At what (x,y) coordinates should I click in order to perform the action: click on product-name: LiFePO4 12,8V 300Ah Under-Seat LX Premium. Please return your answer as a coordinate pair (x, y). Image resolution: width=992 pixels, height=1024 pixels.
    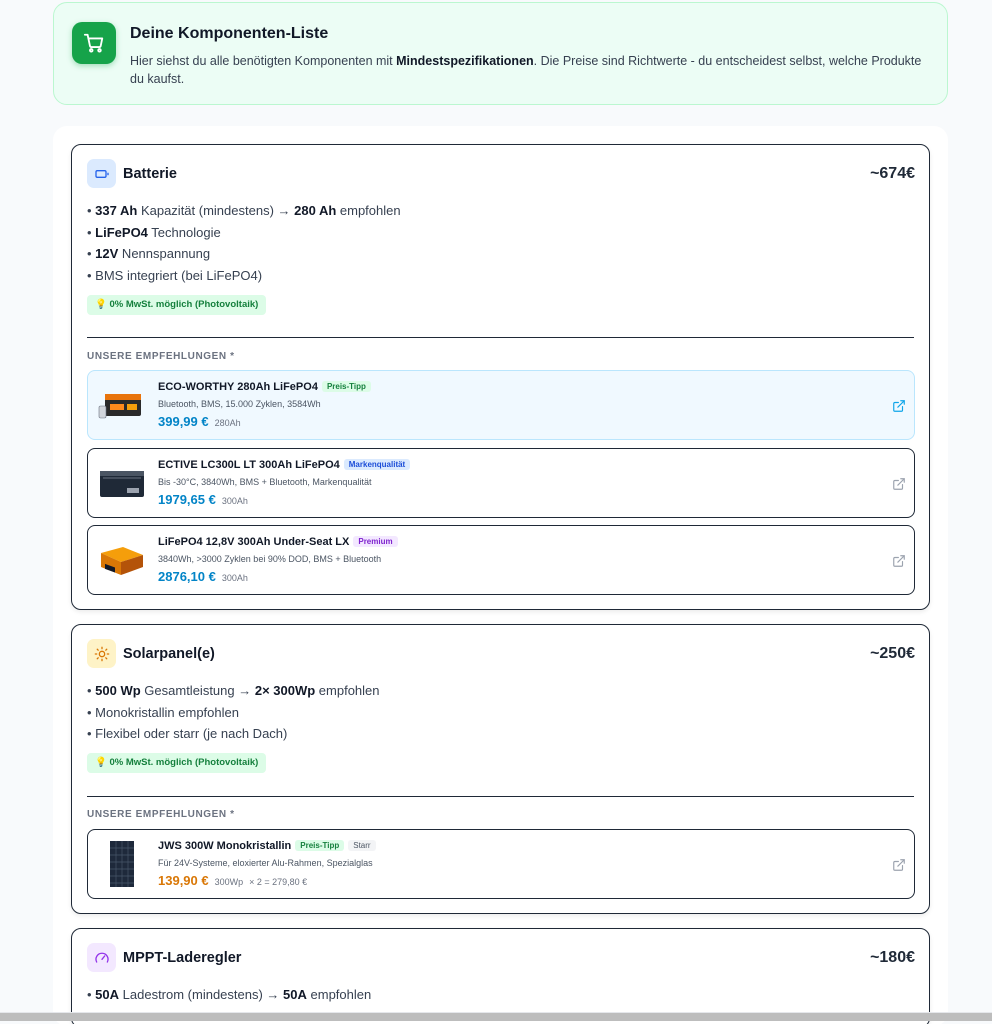
    Looking at the image, I should click on (278, 542).